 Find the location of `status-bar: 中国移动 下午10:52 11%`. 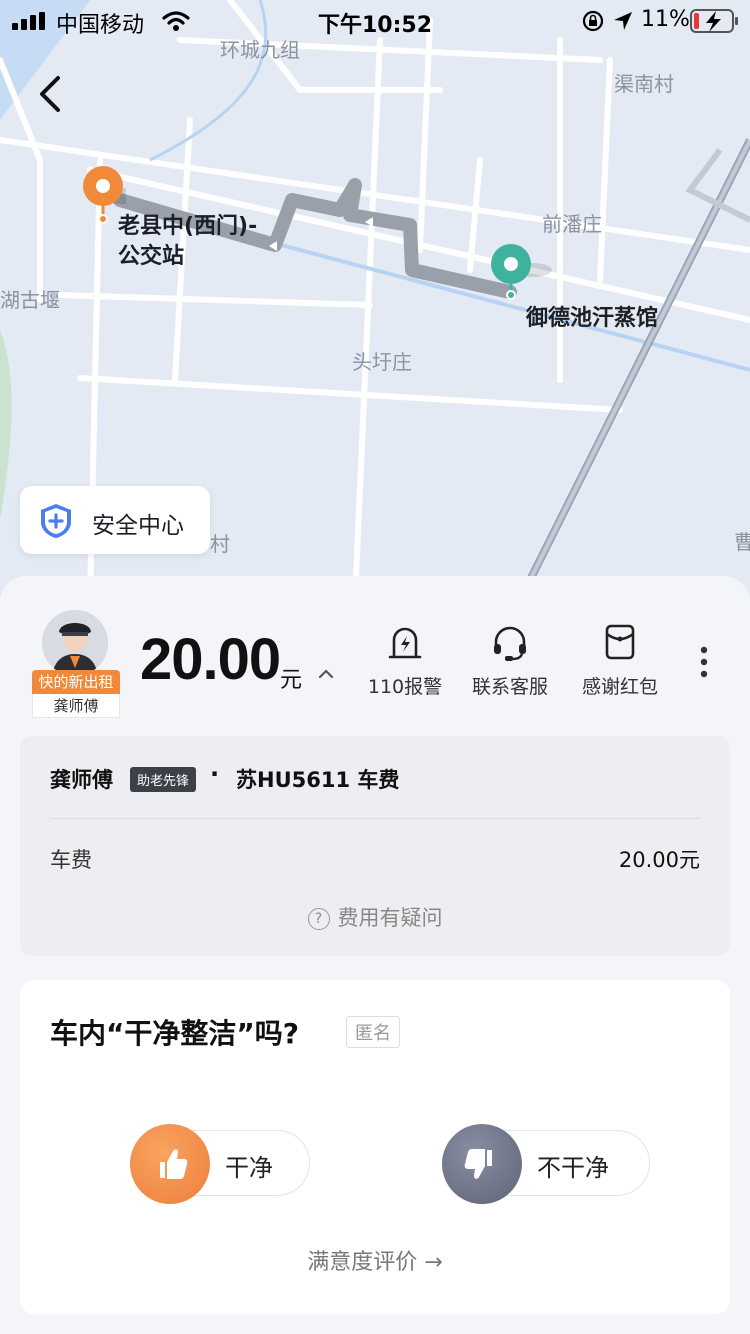

status-bar: 中国移动 下午10:52 11% is located at coordinates (375, 20).